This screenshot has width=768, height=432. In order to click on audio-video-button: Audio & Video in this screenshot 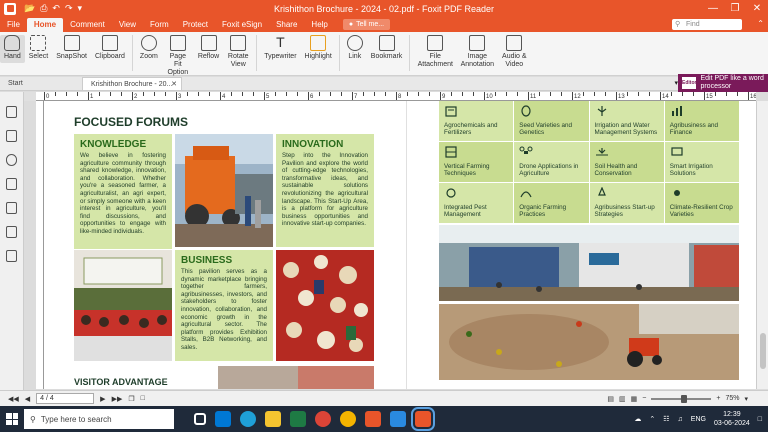, I will do `click(514, 52)`.